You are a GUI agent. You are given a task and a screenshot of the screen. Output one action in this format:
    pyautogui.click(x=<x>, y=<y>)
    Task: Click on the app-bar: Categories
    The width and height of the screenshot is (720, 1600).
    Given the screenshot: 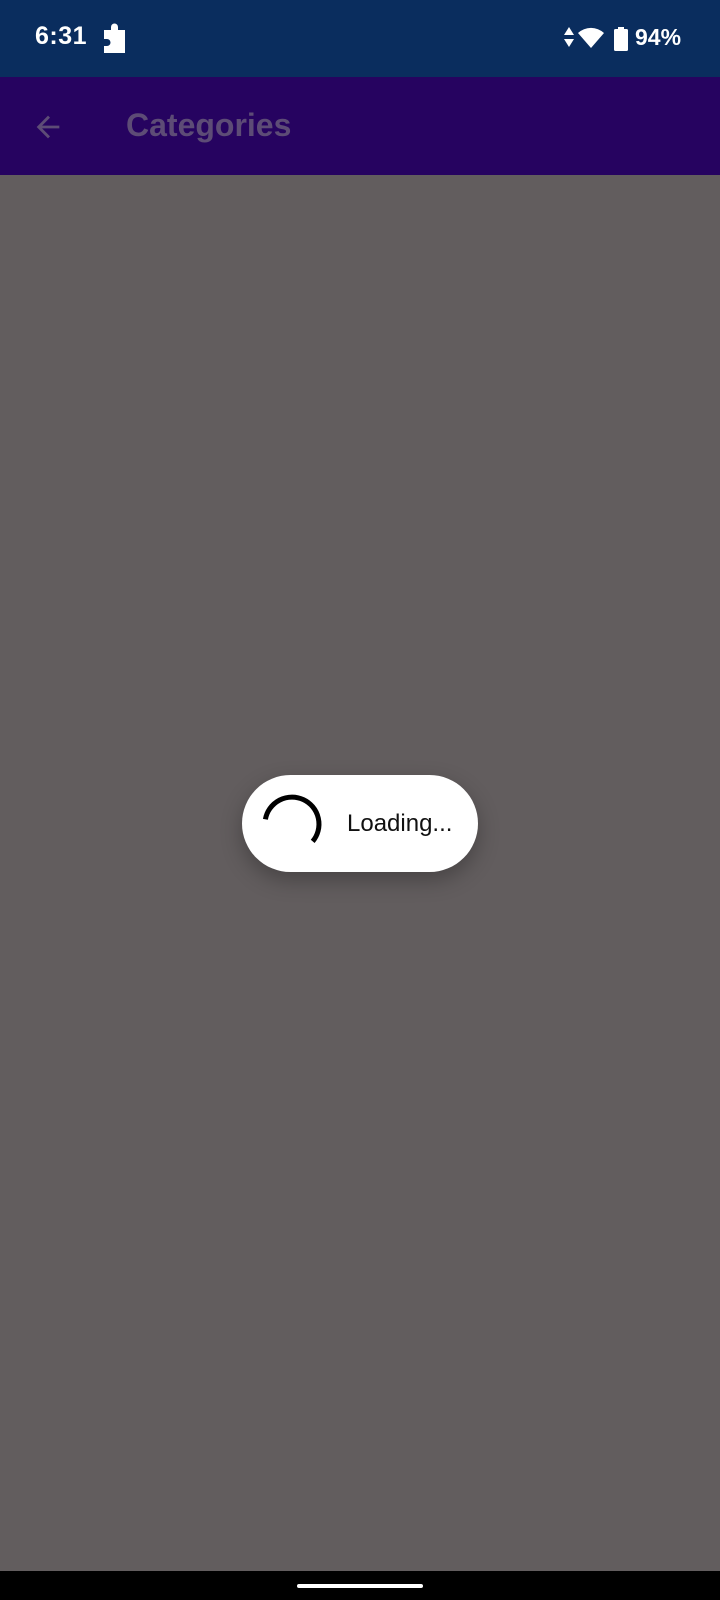 What is the action you would take?
    pyautogui.click(x=360, y=126)
    